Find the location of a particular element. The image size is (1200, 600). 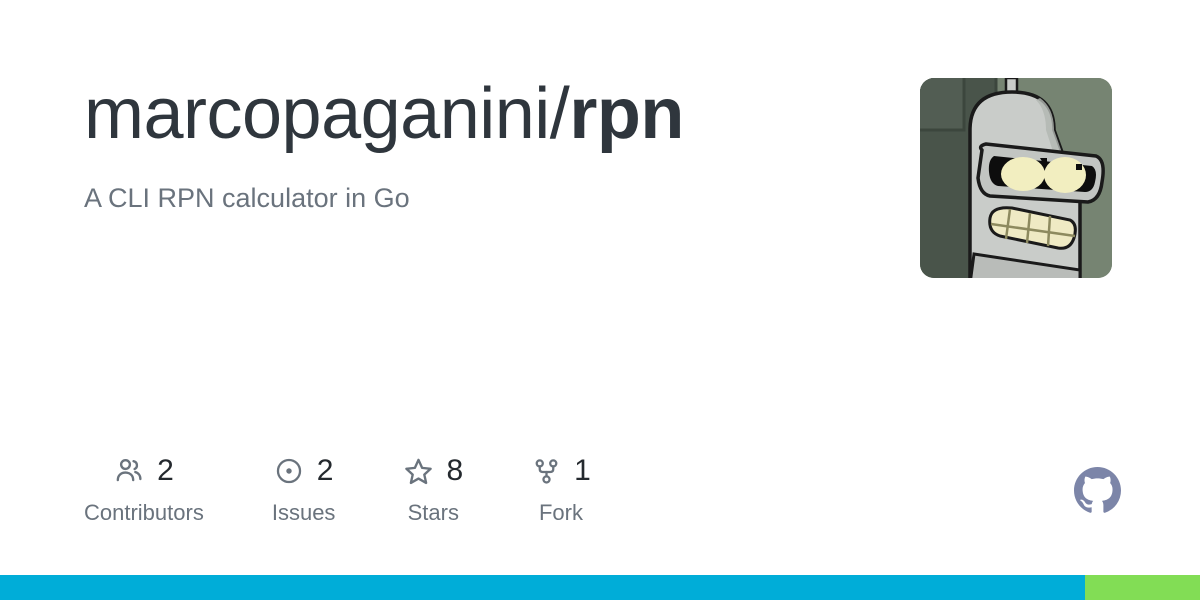

stat-stars-value-row: 8 is located at coordinates (433, 471).